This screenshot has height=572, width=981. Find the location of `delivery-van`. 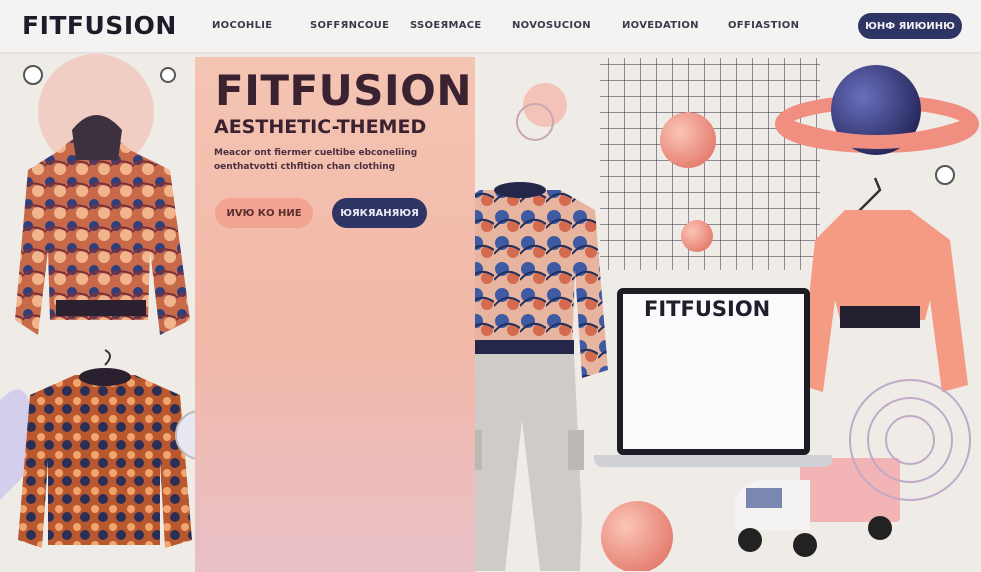

delivery-van is located at coordinates (817, 507).